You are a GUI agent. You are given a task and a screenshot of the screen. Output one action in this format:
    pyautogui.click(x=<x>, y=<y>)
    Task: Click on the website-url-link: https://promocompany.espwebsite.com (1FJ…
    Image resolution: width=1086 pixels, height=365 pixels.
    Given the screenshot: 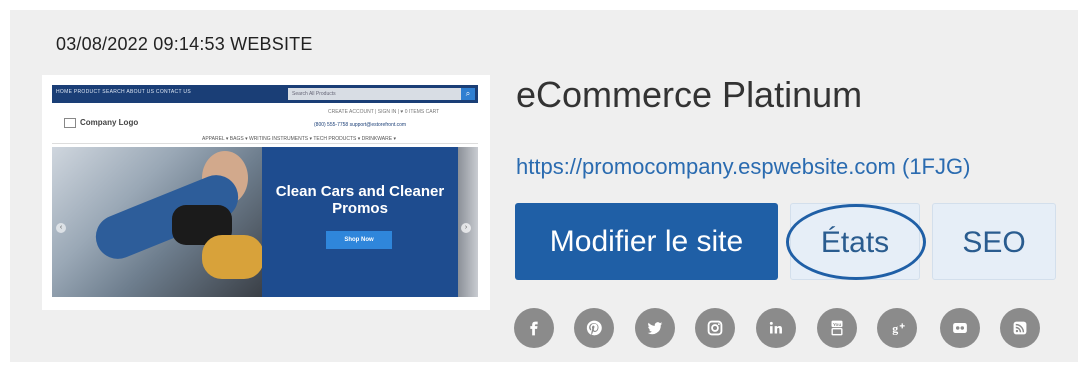 What is the action you would take?
    pyautogui.click(x=743, y=167)
    